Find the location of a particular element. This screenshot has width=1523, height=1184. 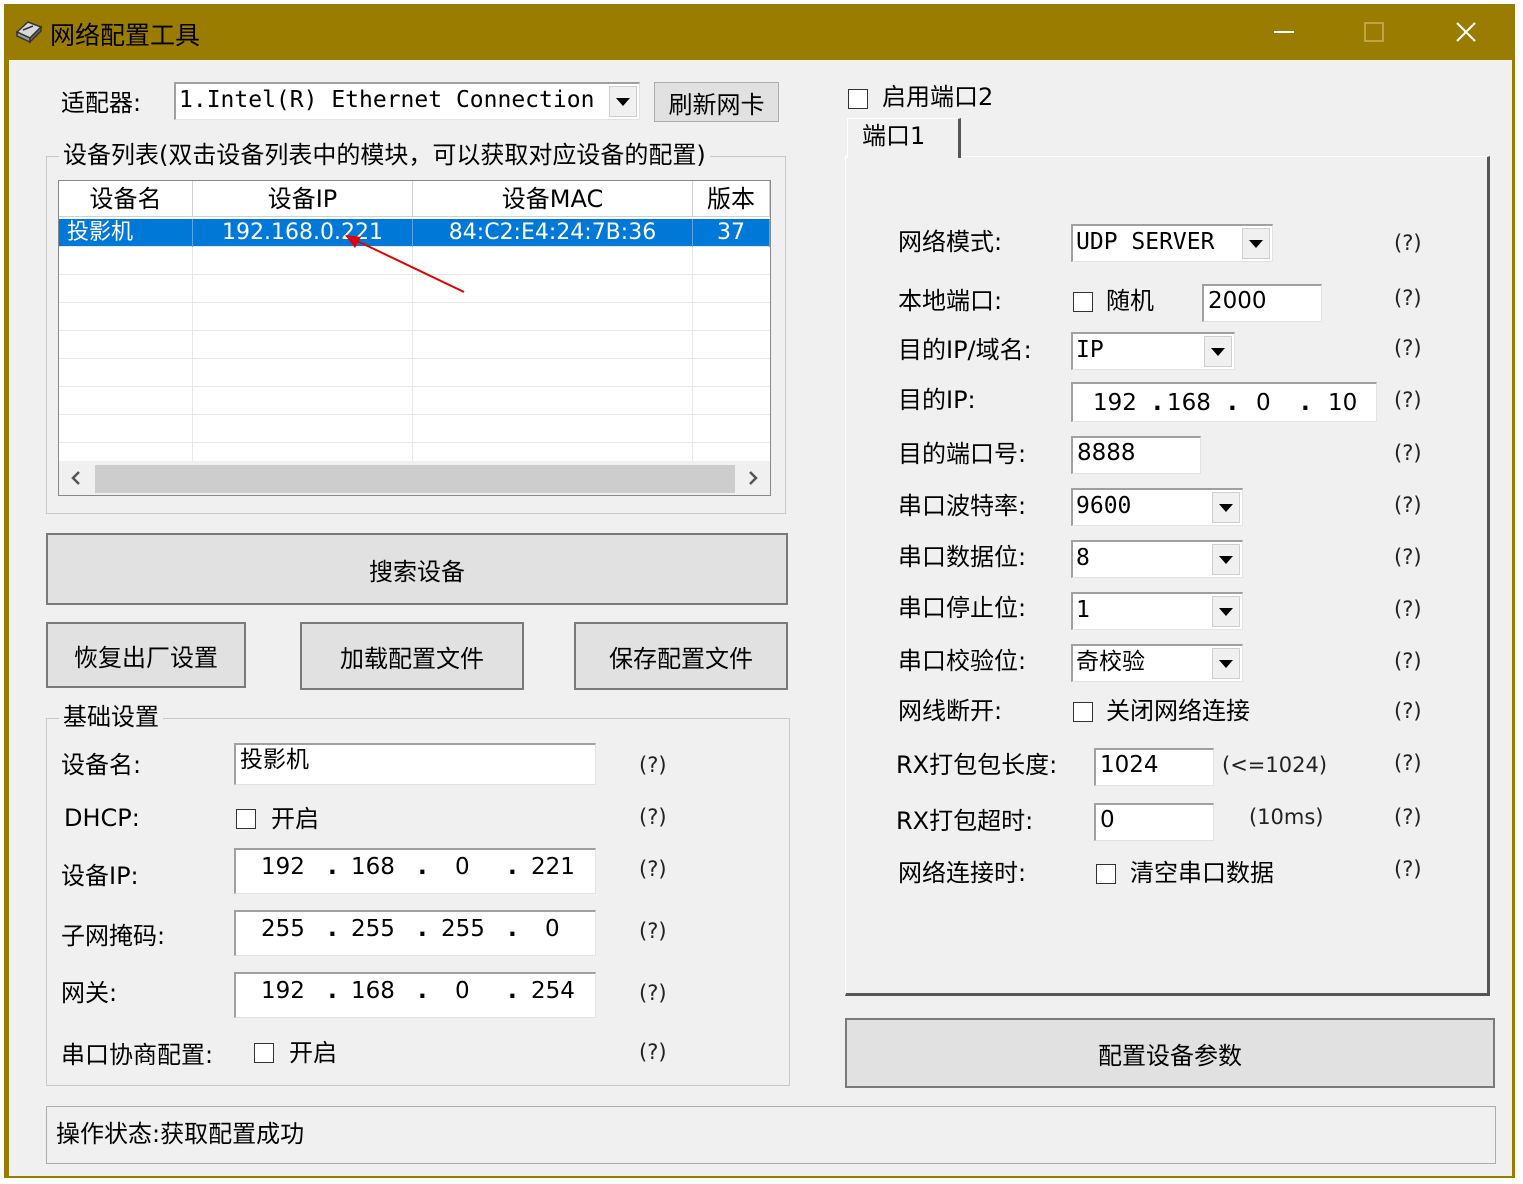

help-stop-bits: (?) is located at coordinates (1408, 609).